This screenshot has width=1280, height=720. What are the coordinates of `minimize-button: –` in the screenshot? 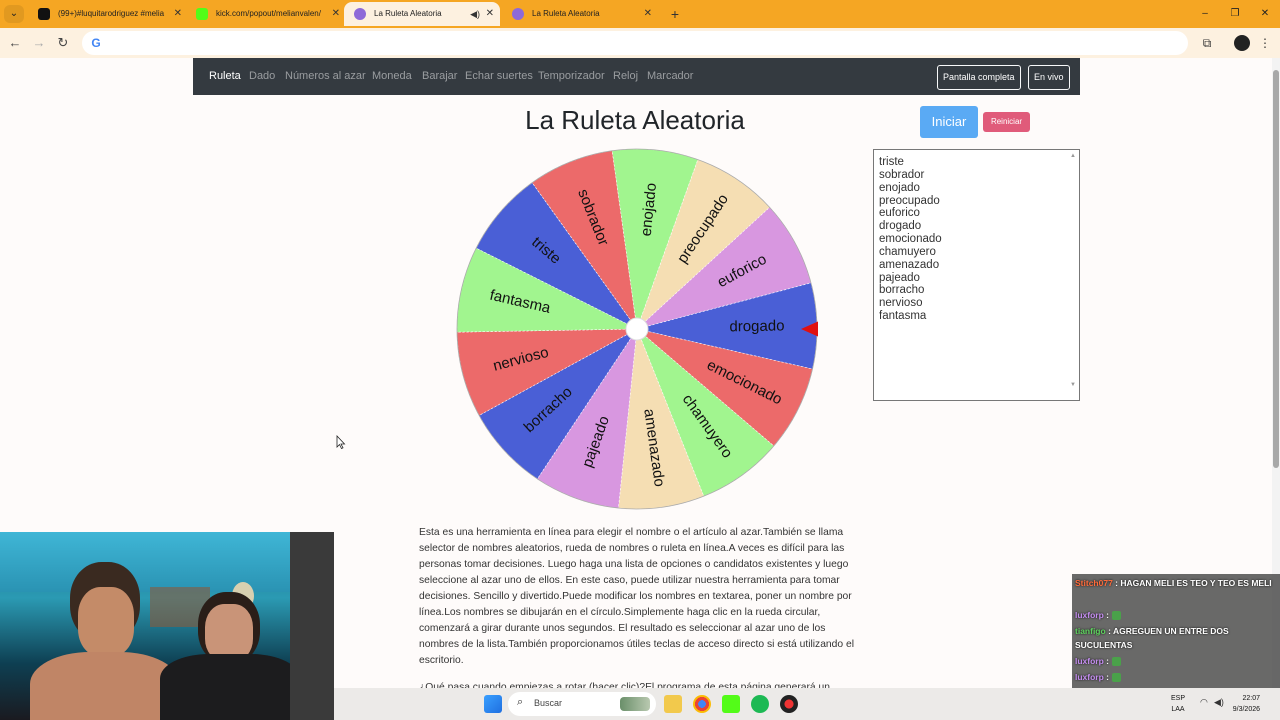 It's located at (1205, 14).